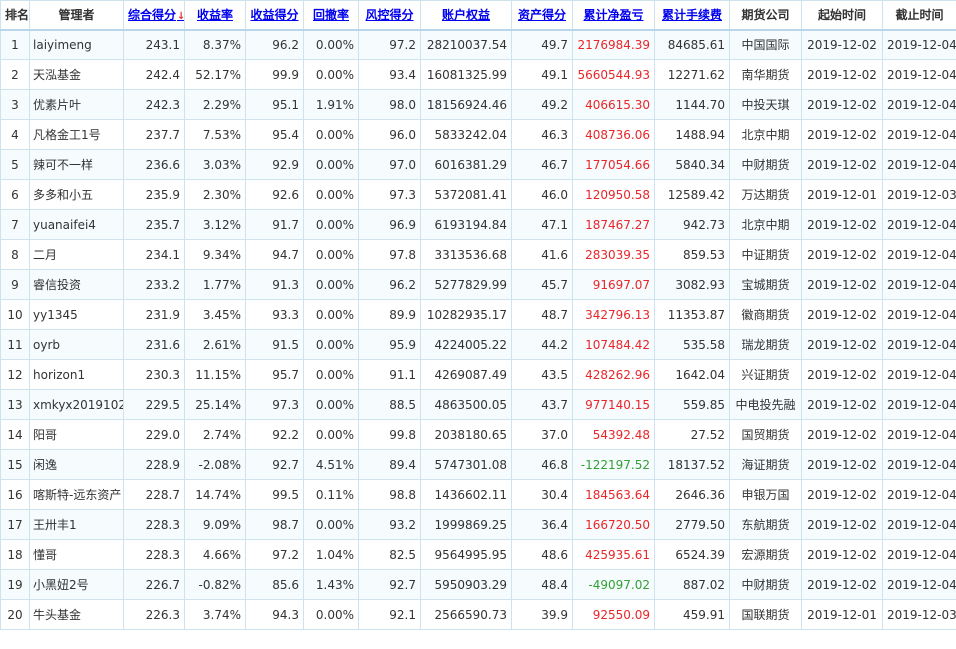 Image resolution: width=956 pixels, height=649 pixels. Describe the element at coordinates (274, 344) in the screenshot. I see `return-score-cell: 91.5` at that location.